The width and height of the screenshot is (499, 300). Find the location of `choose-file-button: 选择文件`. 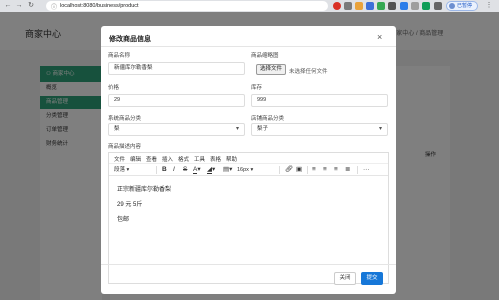

choose-file-button: 选择文件 is located at coordinates (271, 69).